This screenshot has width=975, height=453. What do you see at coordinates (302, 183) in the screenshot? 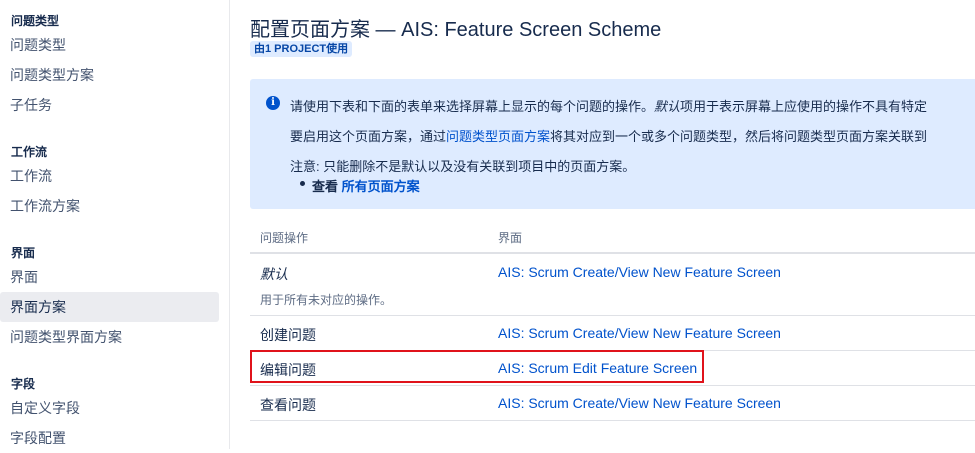
I see `bullet-dot` at bounding box center [302, 183].